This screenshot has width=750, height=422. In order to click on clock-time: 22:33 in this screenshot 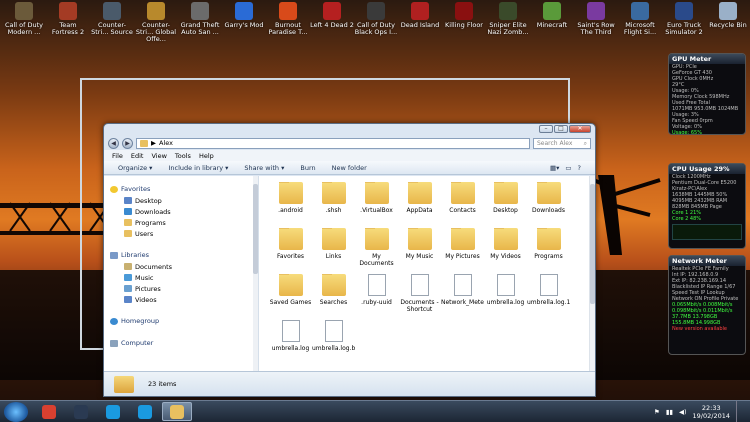, I will do `click(711, 407)`.